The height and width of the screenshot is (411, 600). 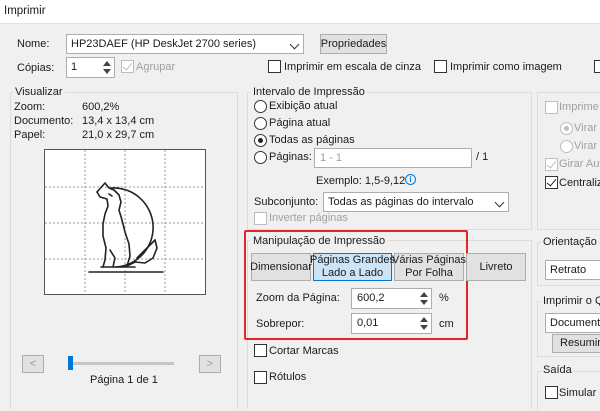 I want to click on paper-size-value: 21,0 x 29,7 cm, so click(x=118, y=135).